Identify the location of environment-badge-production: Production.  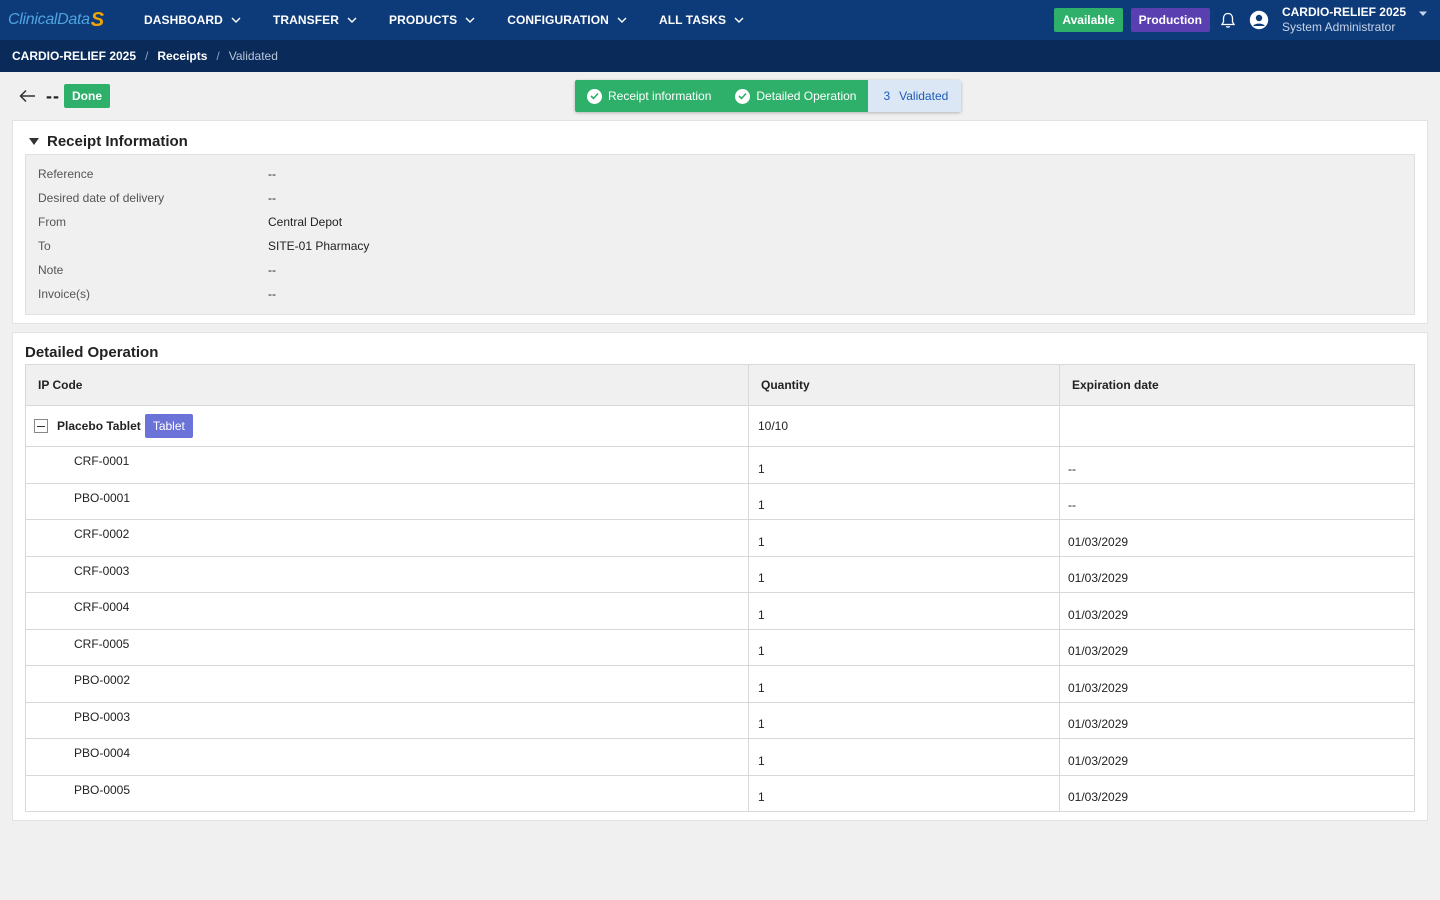
(1170, 20).